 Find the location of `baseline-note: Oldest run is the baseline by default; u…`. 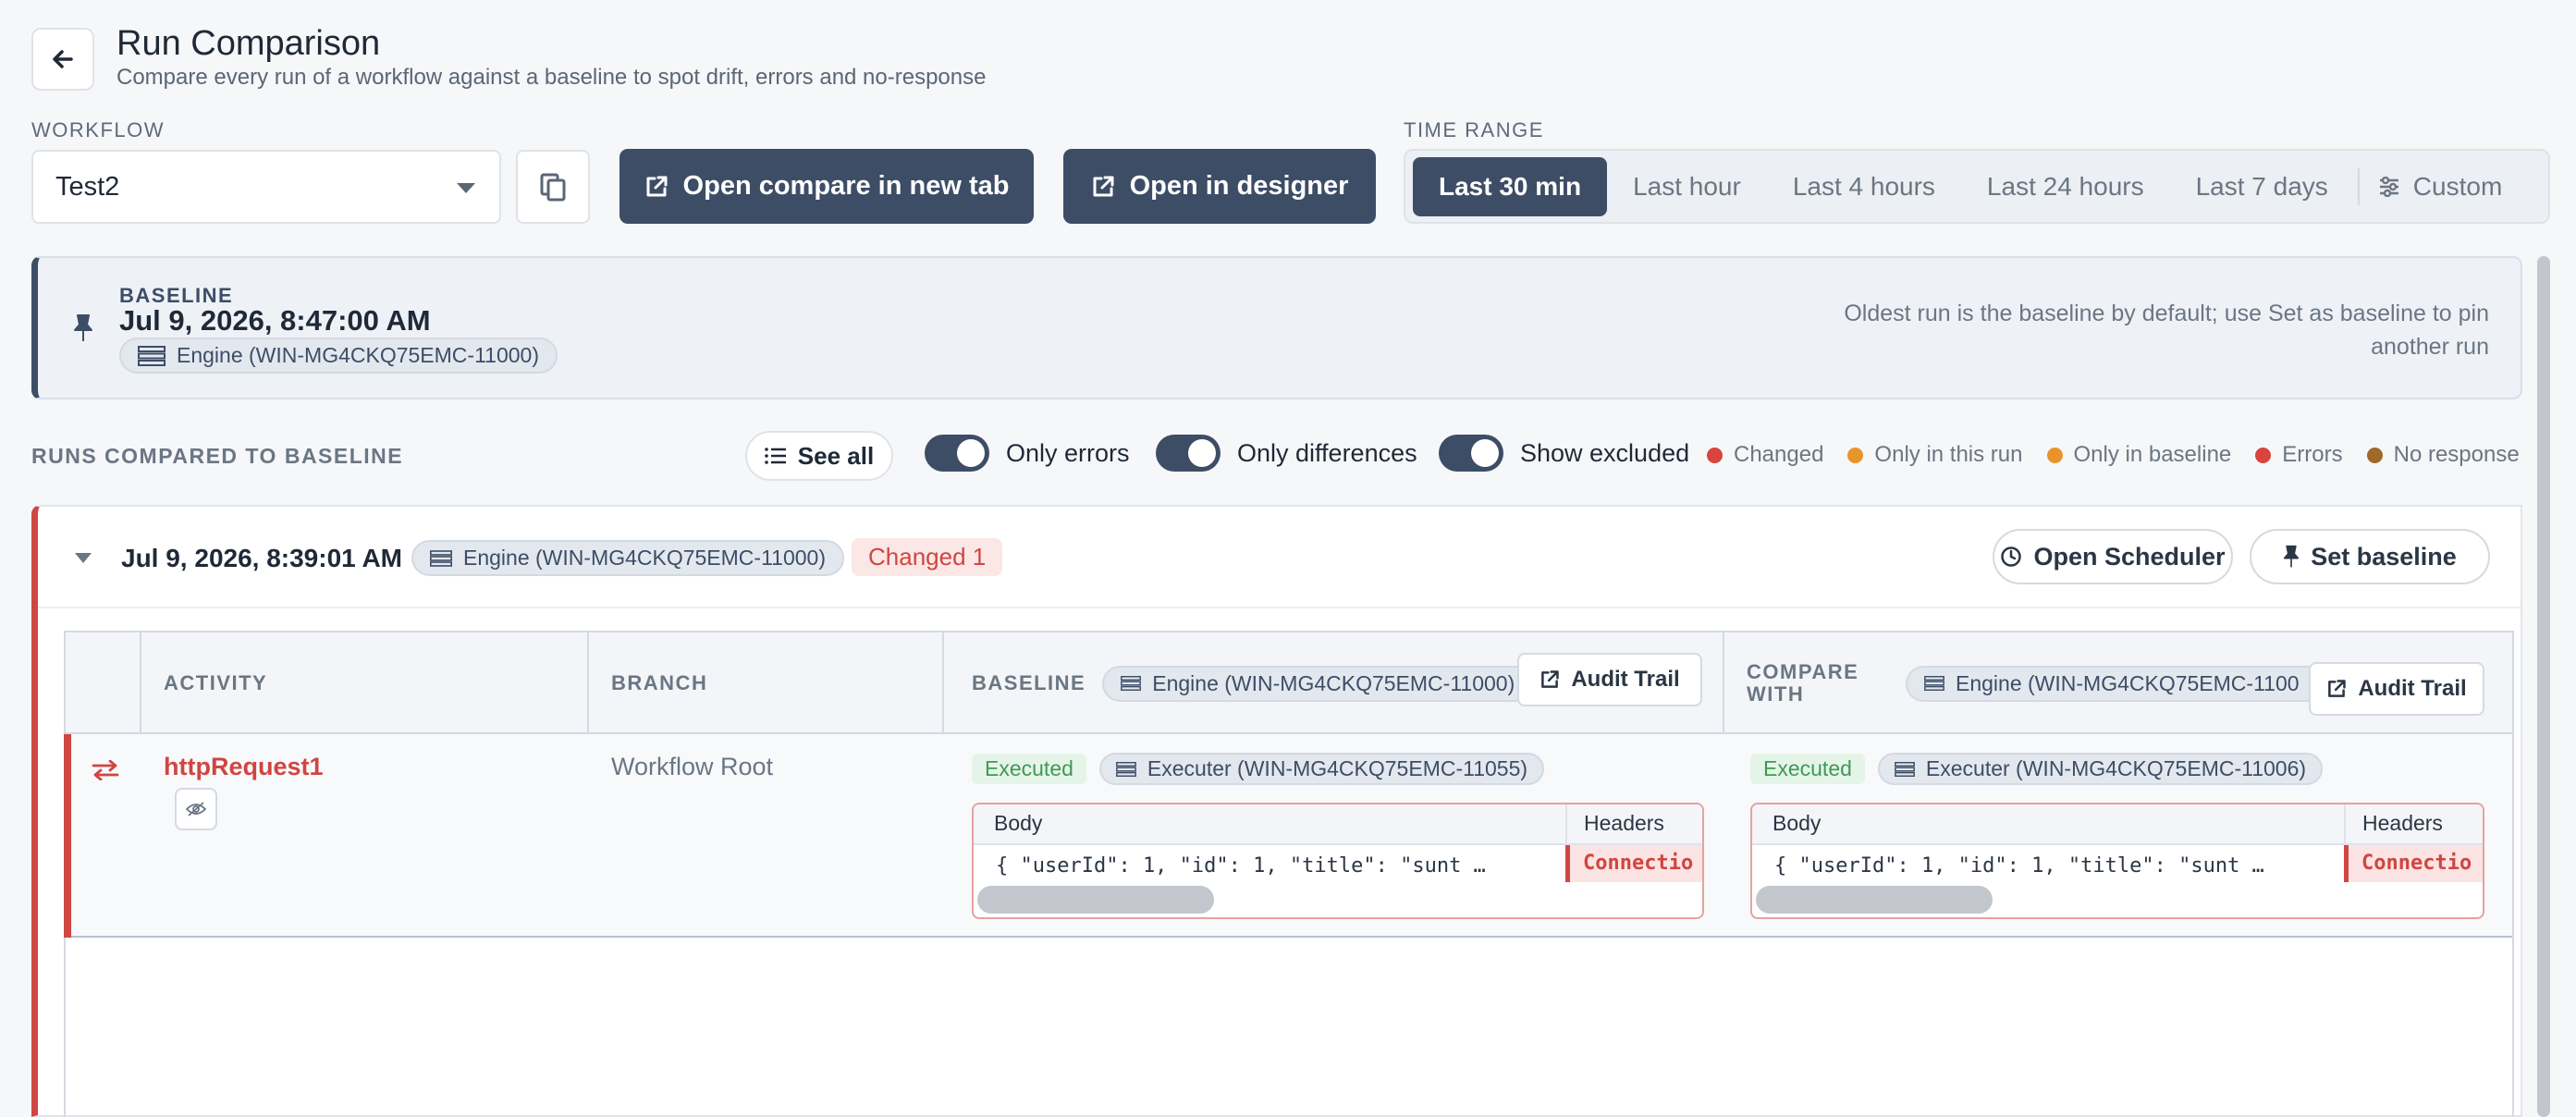

baseline-note: Oldest run is the baseline by default; u… is located at coordinates (2166, 330).